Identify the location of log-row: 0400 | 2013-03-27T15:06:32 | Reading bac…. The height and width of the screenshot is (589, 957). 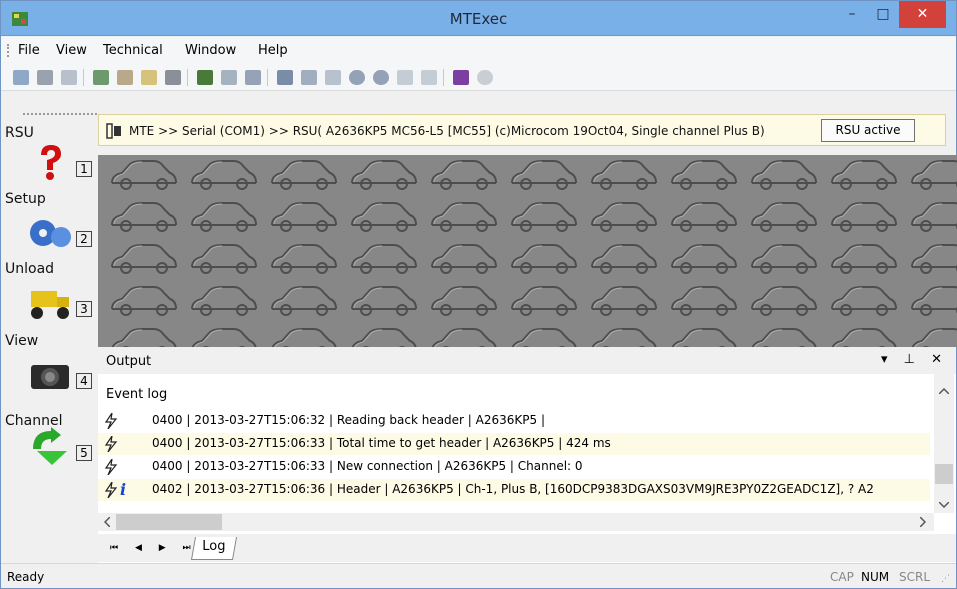
(514, 421).